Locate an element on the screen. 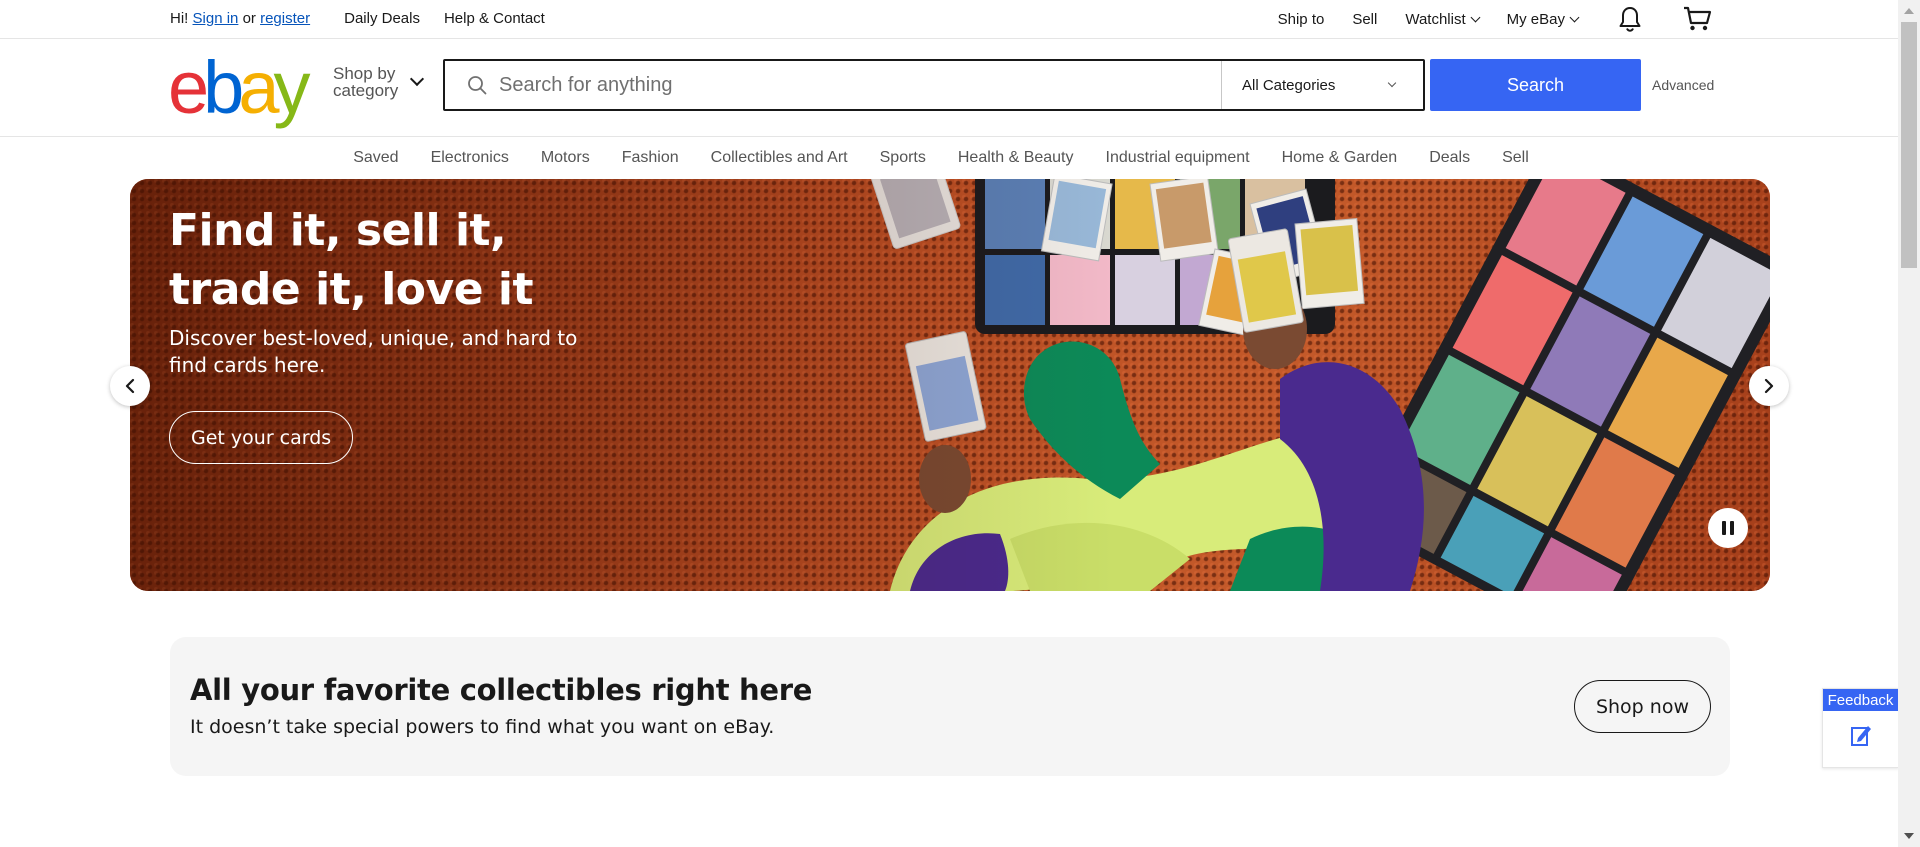 The height and width of the screenshot is (847, 1920). category-select: All Categories is located at coordinates (1322, 85).